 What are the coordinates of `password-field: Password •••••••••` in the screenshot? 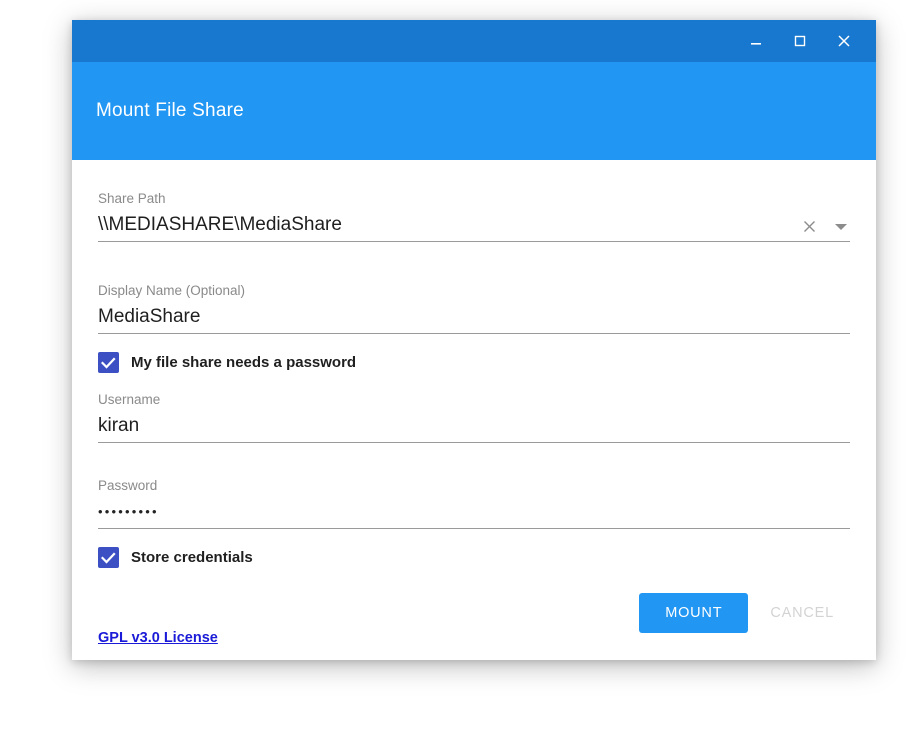 It's located at (474, 503).